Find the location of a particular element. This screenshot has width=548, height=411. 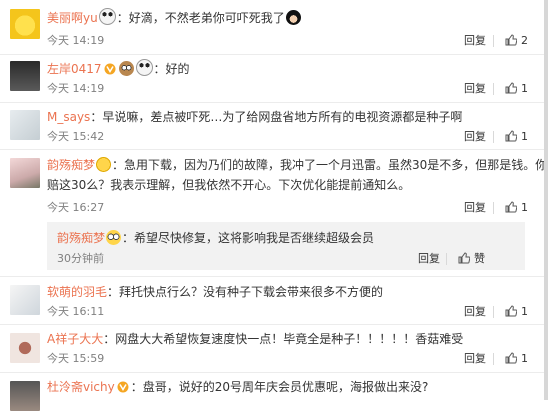

comment-text: ：网盘大大希望恢复速度快一点！毕竟全是种子！！！！！香菇难受 is located at coordinates (283, 339).